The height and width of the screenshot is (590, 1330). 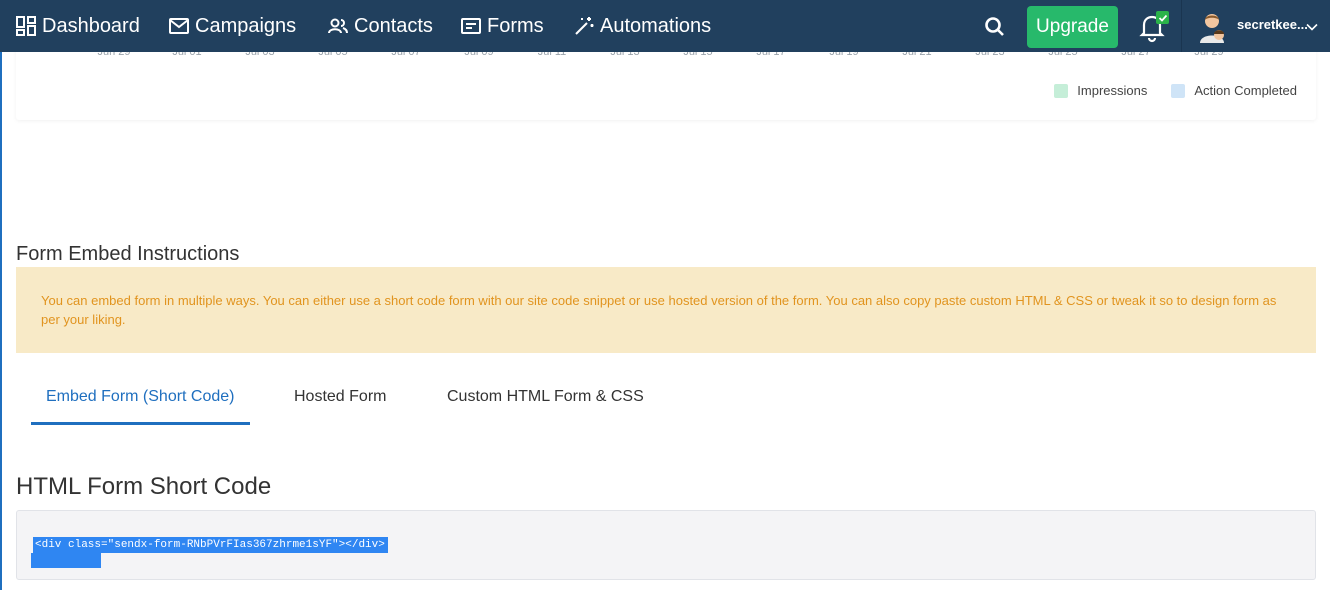 I want to click on text-selection-highlight, so click(x=66, y=560).